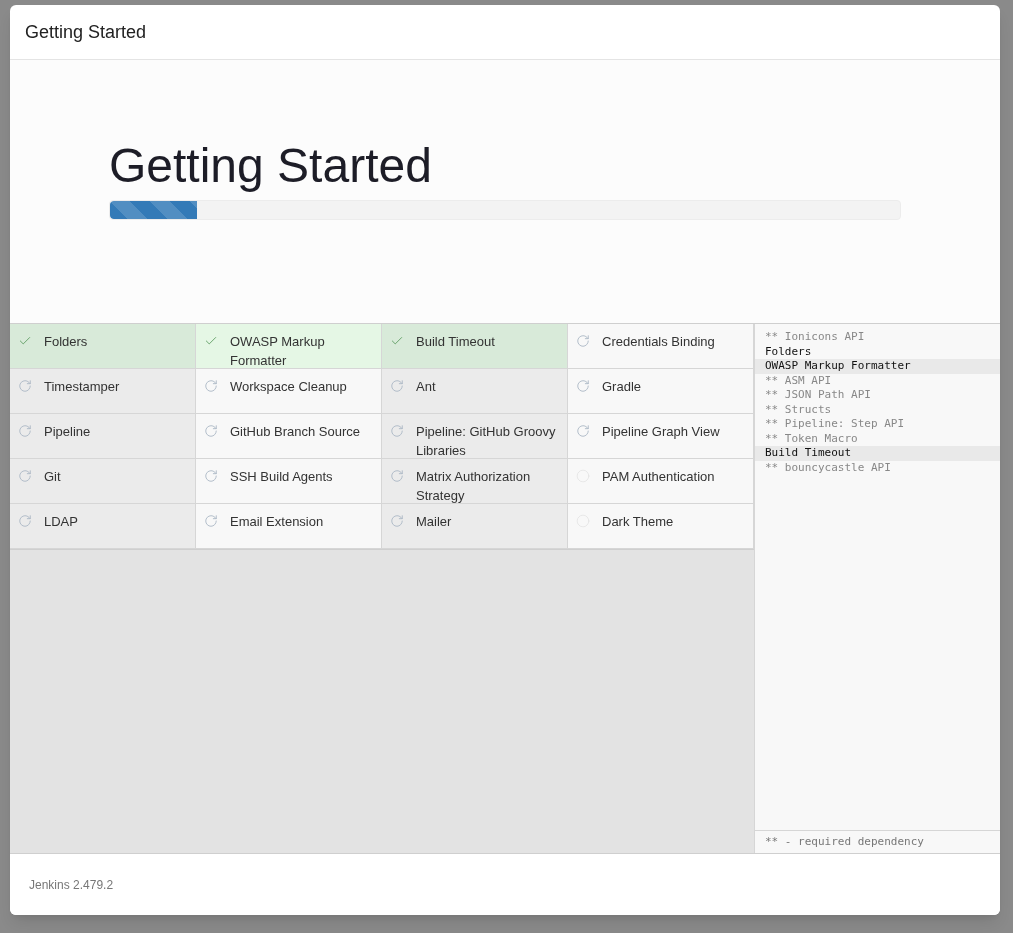  Describe the element at coordinates (835, 424) in the screenshot. I see `log-line: ** Pipeline: Step API` at that location.